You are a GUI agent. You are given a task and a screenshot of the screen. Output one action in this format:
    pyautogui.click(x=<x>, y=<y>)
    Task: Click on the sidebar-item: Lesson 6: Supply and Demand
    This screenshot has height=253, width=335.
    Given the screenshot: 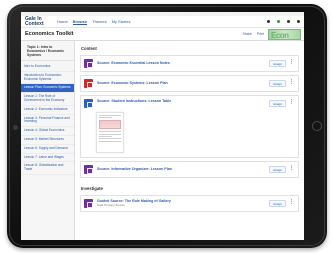 What is the action you would take?
    pyautogui.click(x=47, y=149)
    